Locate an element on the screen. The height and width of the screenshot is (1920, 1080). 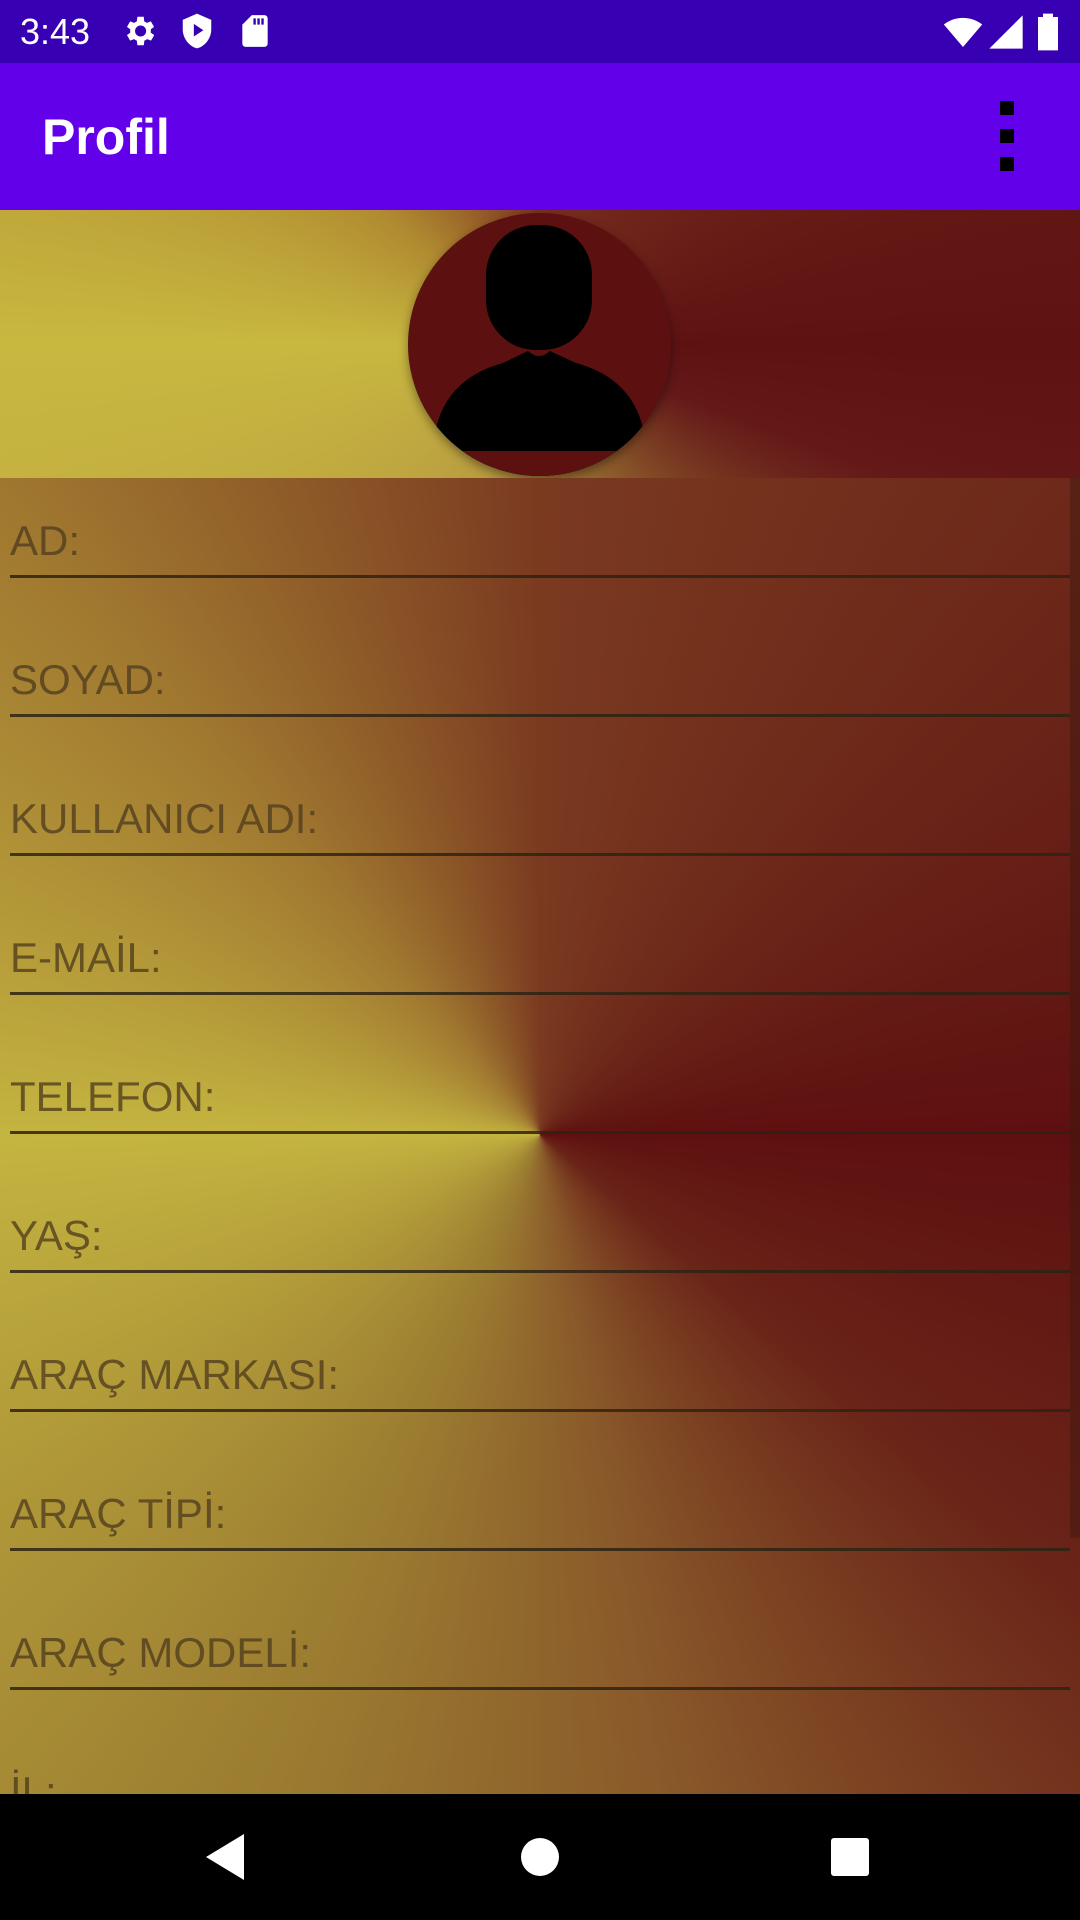
field-yas: YAŞ: is located at coordinates (540, 1223).